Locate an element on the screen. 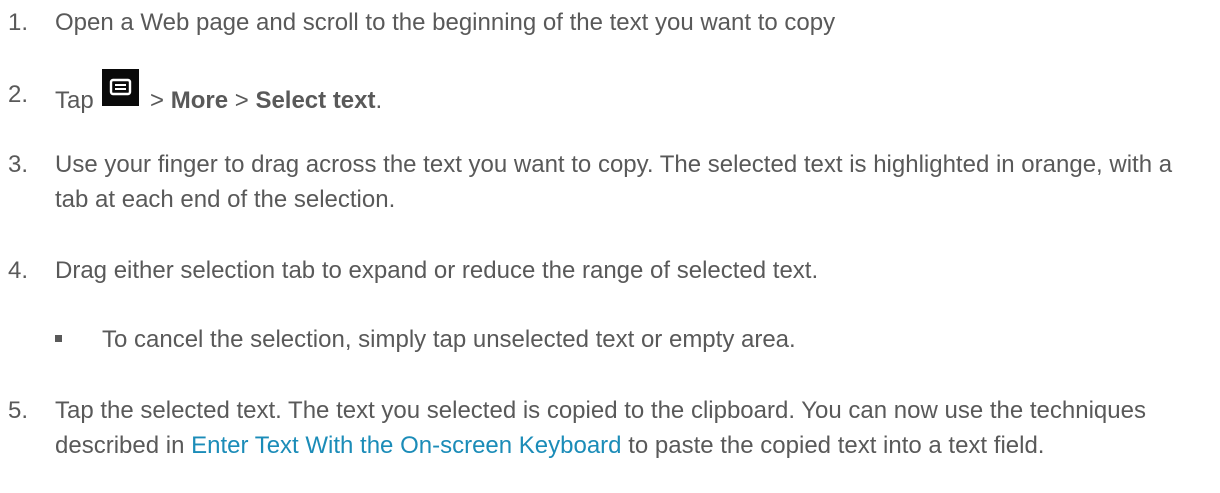  tap-word: Tap is located at coordinates (74, 100).